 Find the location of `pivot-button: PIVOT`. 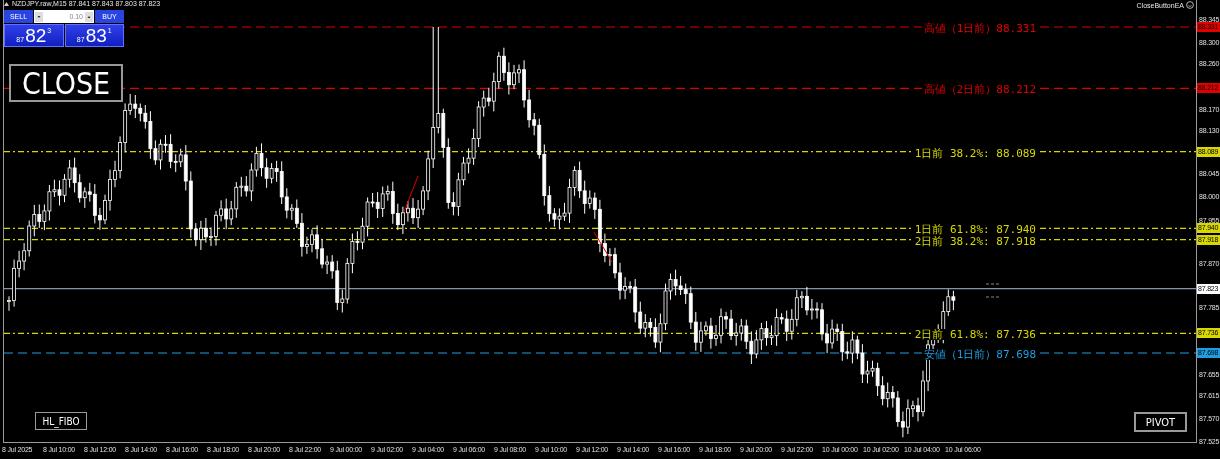

pivot-button: PIVOT is located at coordinates (1160, 422).